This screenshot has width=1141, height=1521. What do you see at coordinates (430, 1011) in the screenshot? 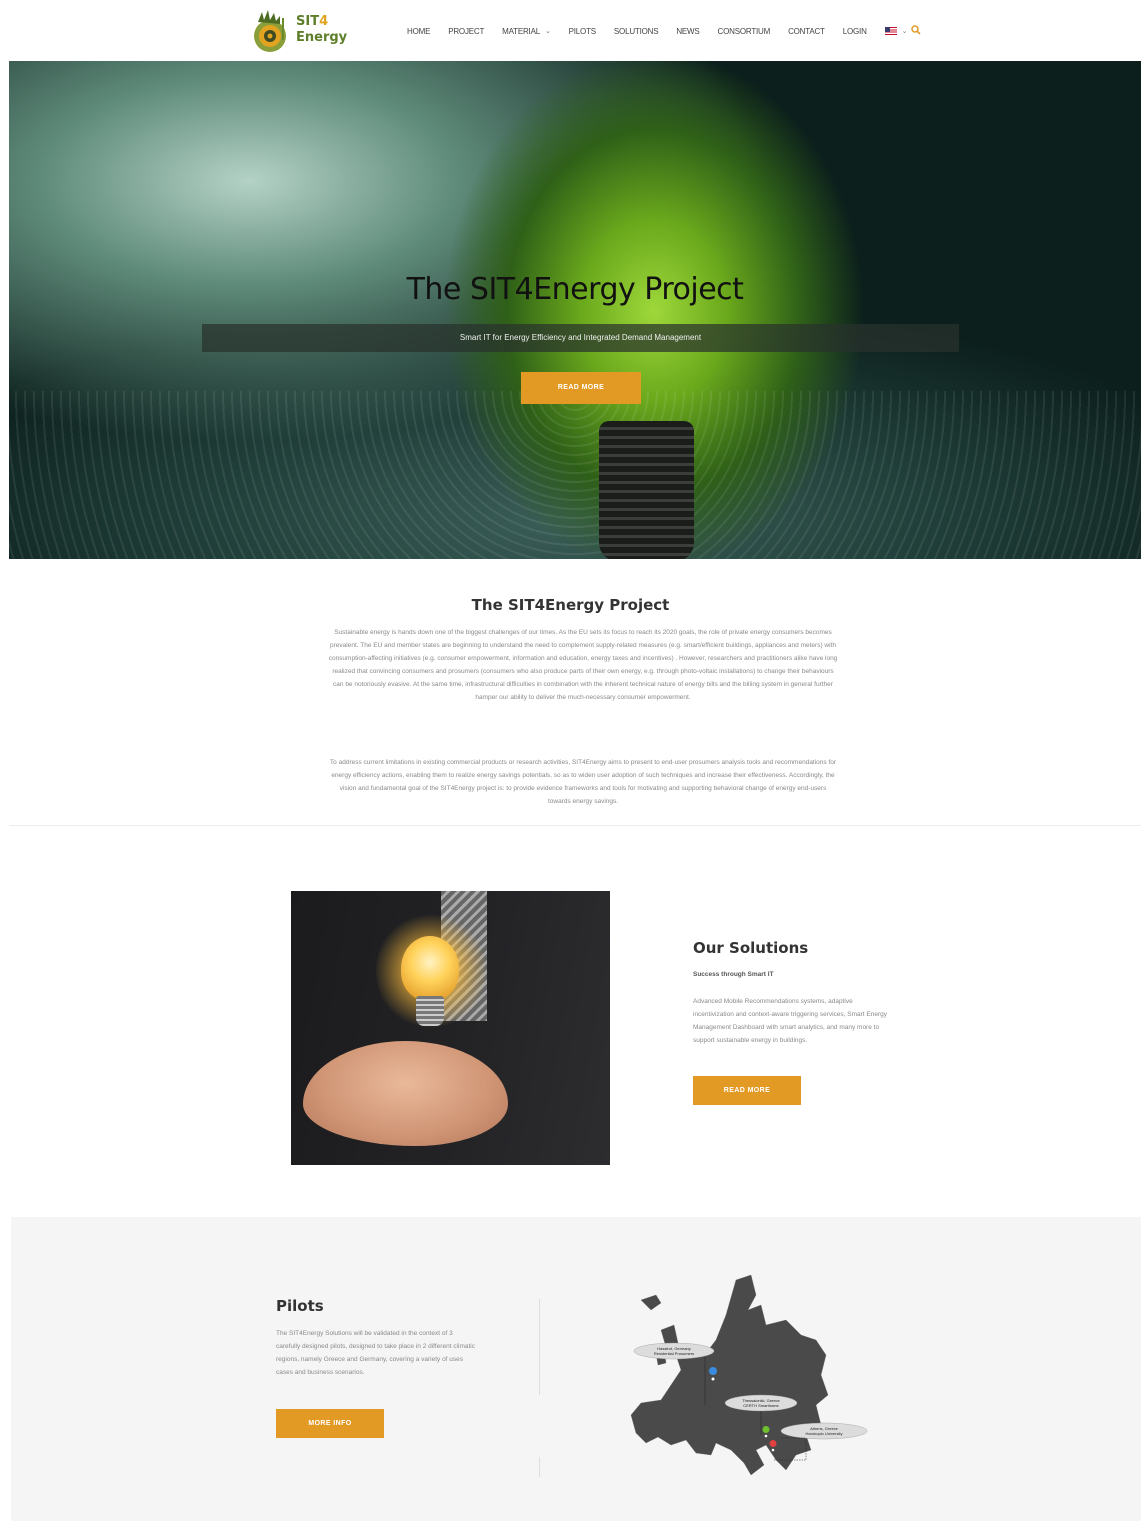
I see `bulb-base-shape` at bounding box center [430, 1011].